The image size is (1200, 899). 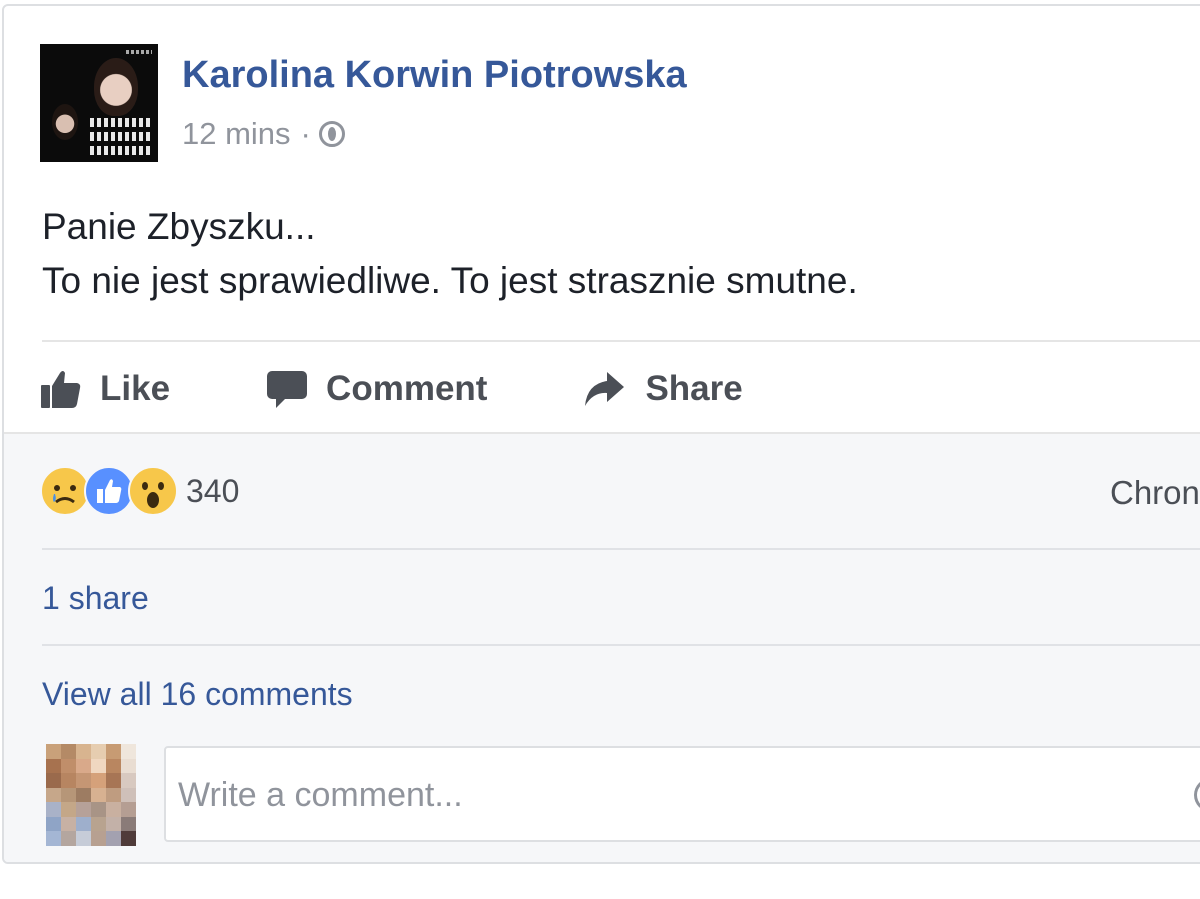 What do you see at coordinates (331, 134) in the screenshot?
I see `globe-icon` at bounding box center [331, 134].